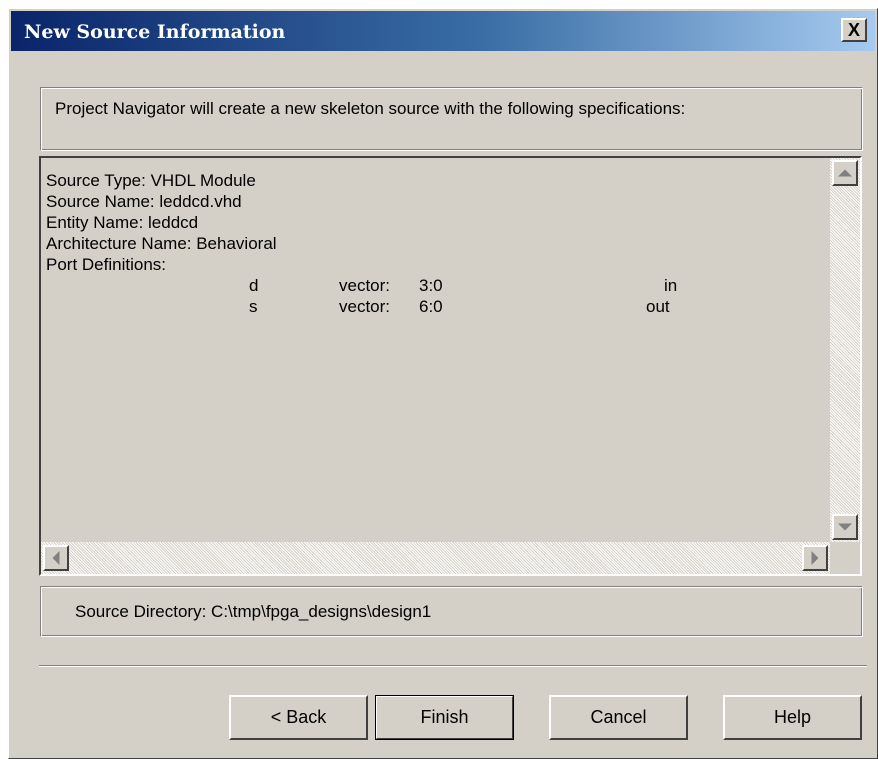  I want to click on cancel-button: Cancel, so click(618, 717).